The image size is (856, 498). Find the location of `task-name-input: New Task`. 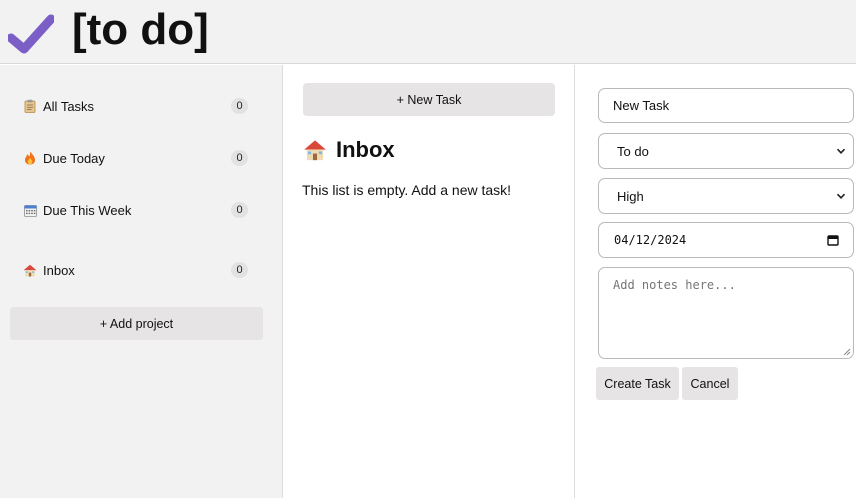

task-name-input: New Task is located at coordinates (726, 105).